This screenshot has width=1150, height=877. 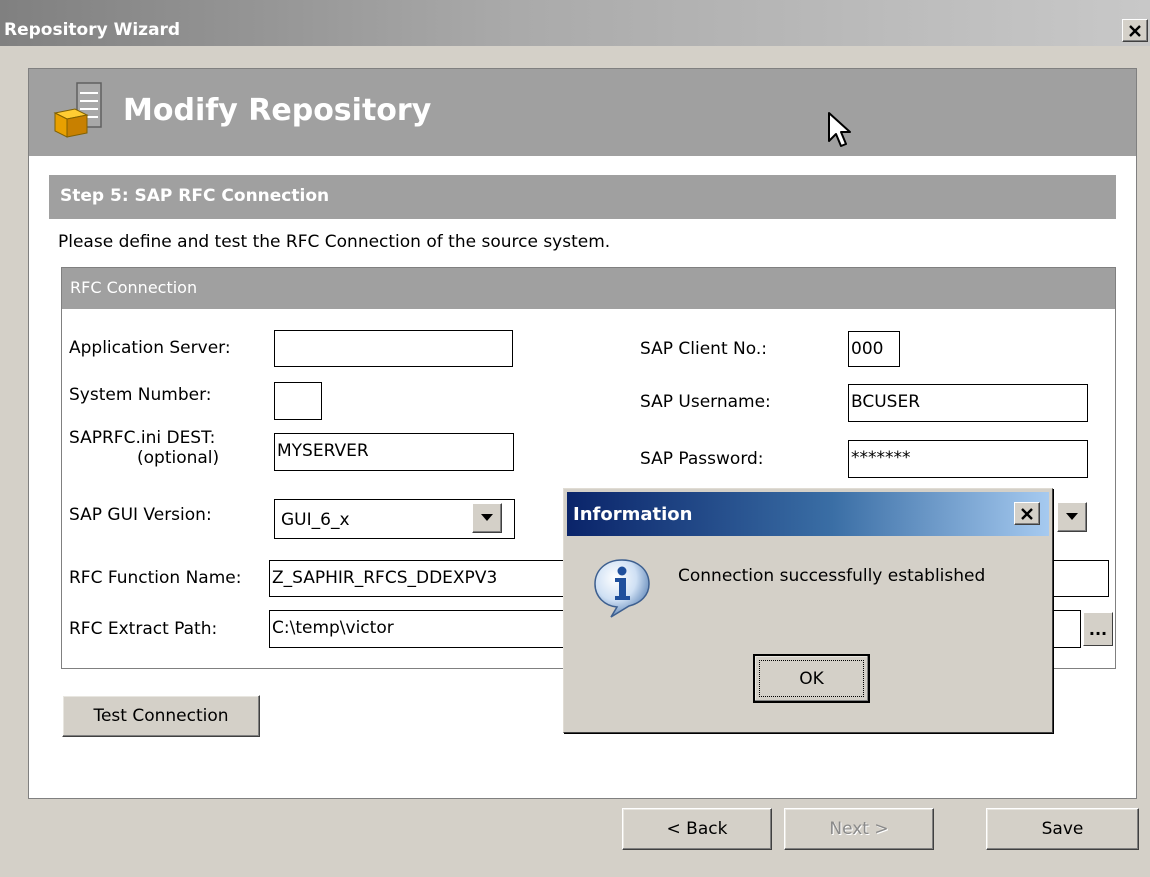 What do you see at coordinates (582, 197) in the screenshot?
I see `step-header: Step 5: SAP RFC Connection` at bounding box center [582, 197].